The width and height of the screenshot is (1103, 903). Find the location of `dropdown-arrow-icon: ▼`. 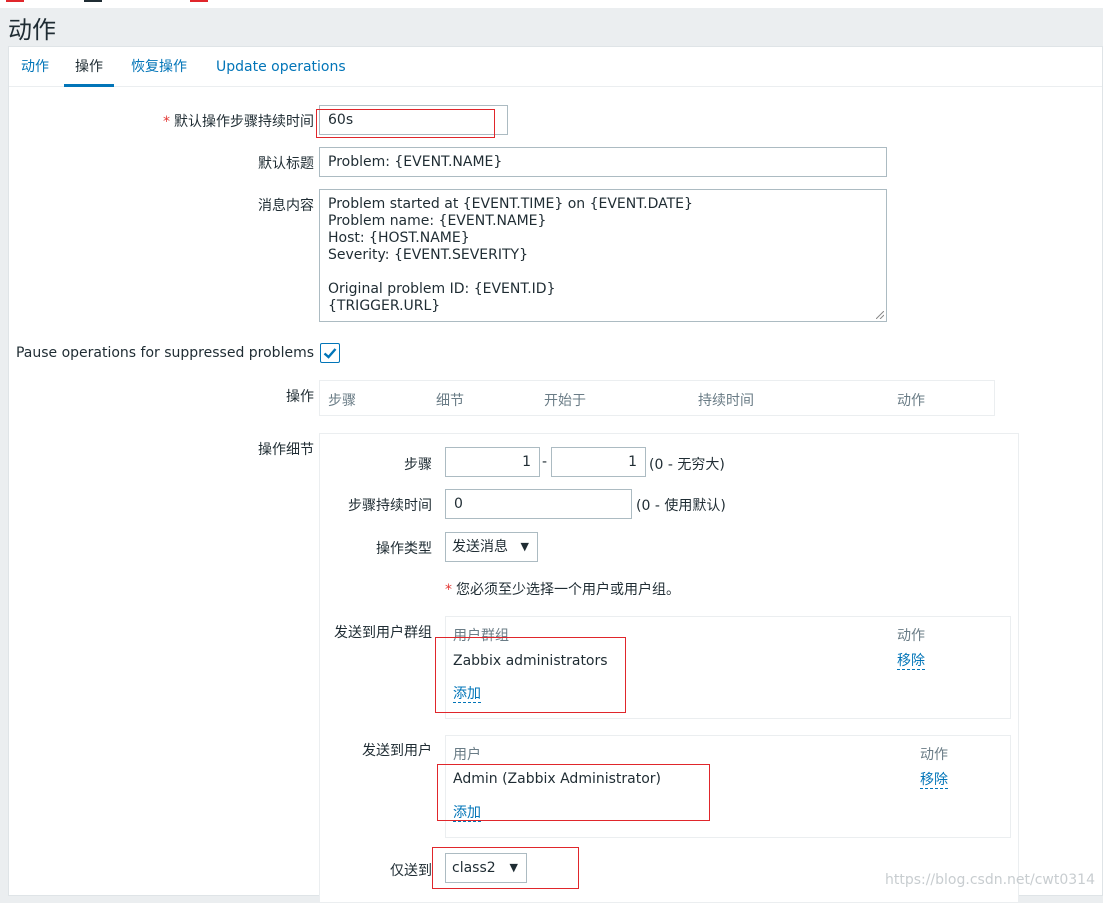

dropdown-arrow-icon: ▼ is located at coordinates (524, 546).